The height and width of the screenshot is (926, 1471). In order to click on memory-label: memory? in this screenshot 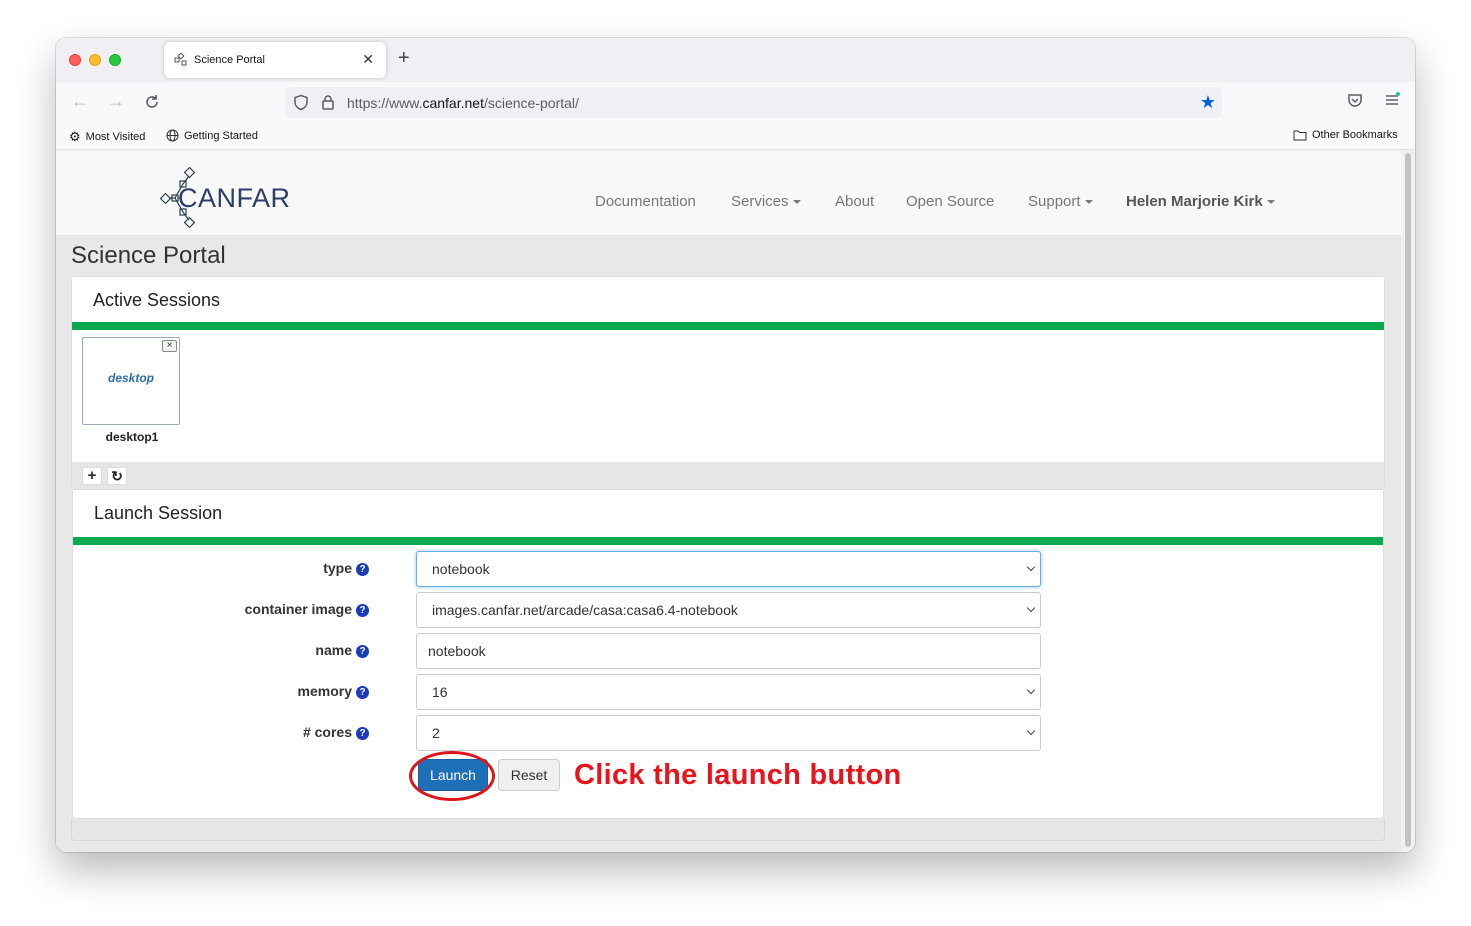, I will do `click(333, 691)`.